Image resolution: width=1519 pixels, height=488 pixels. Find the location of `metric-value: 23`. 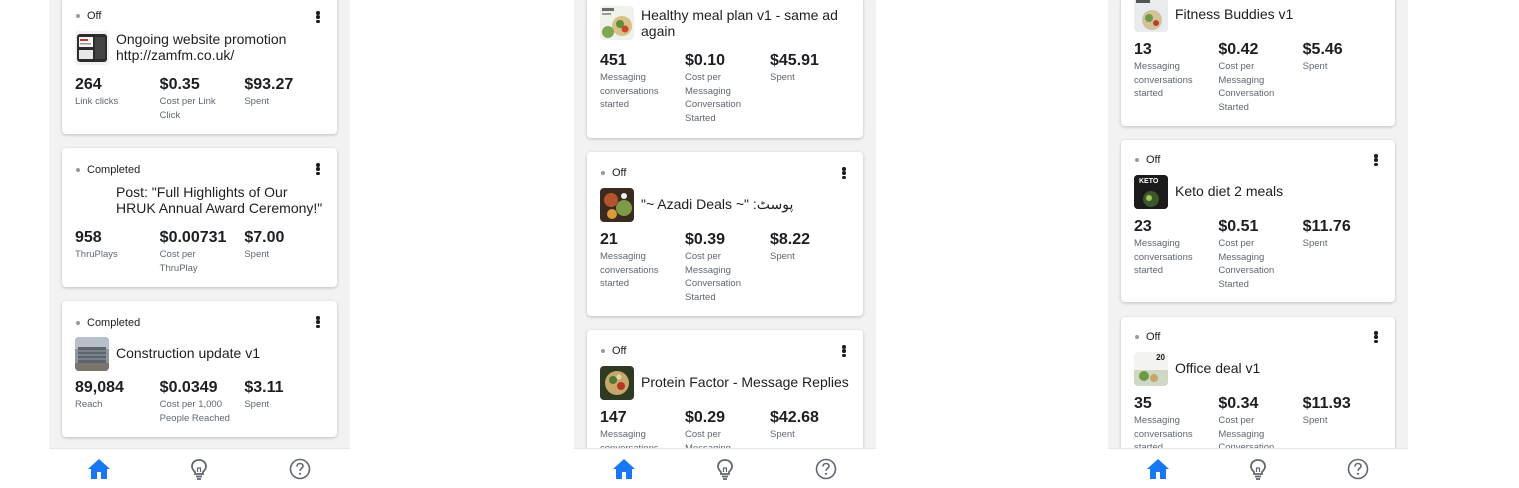

metric-value: 23 is located at coordinates (1143, 226).